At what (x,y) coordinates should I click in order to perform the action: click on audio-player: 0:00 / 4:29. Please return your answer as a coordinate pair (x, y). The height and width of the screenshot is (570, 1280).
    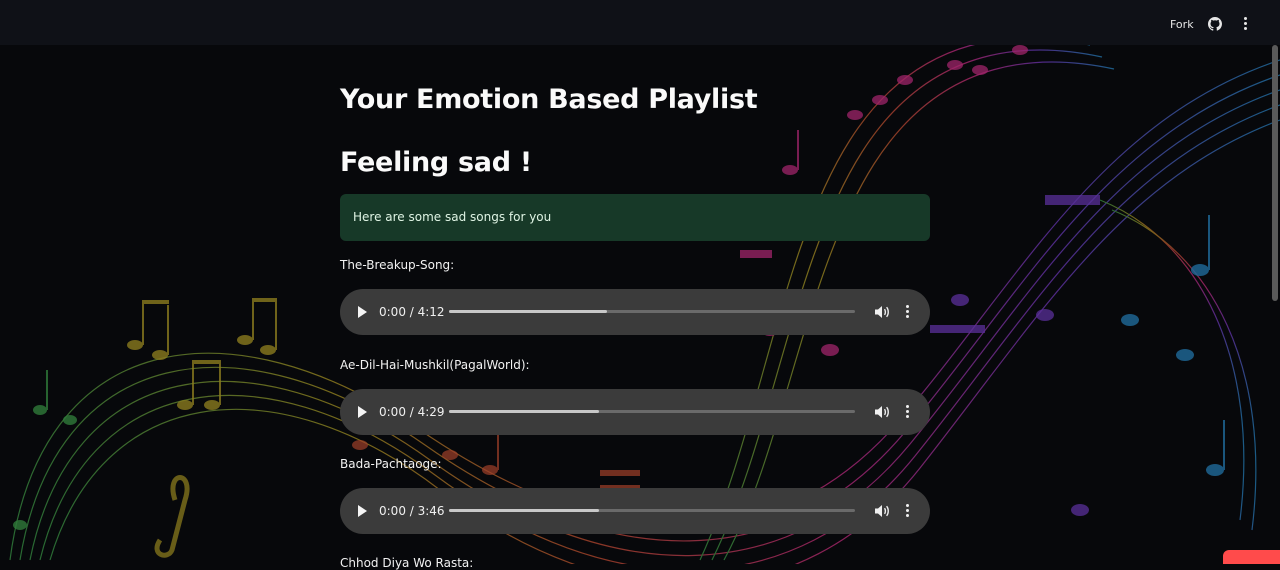
    Looking at the image, I should click on (635, 412).